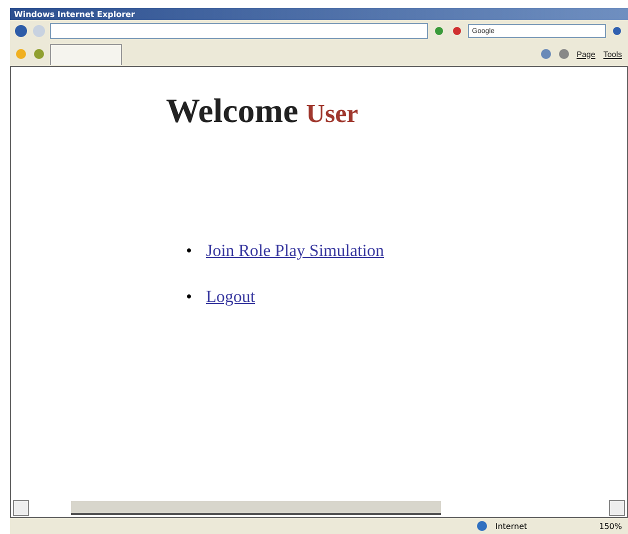 This screenshot has height=534, width=628. I want to click on menu-button: Tools, so click(612, 54).